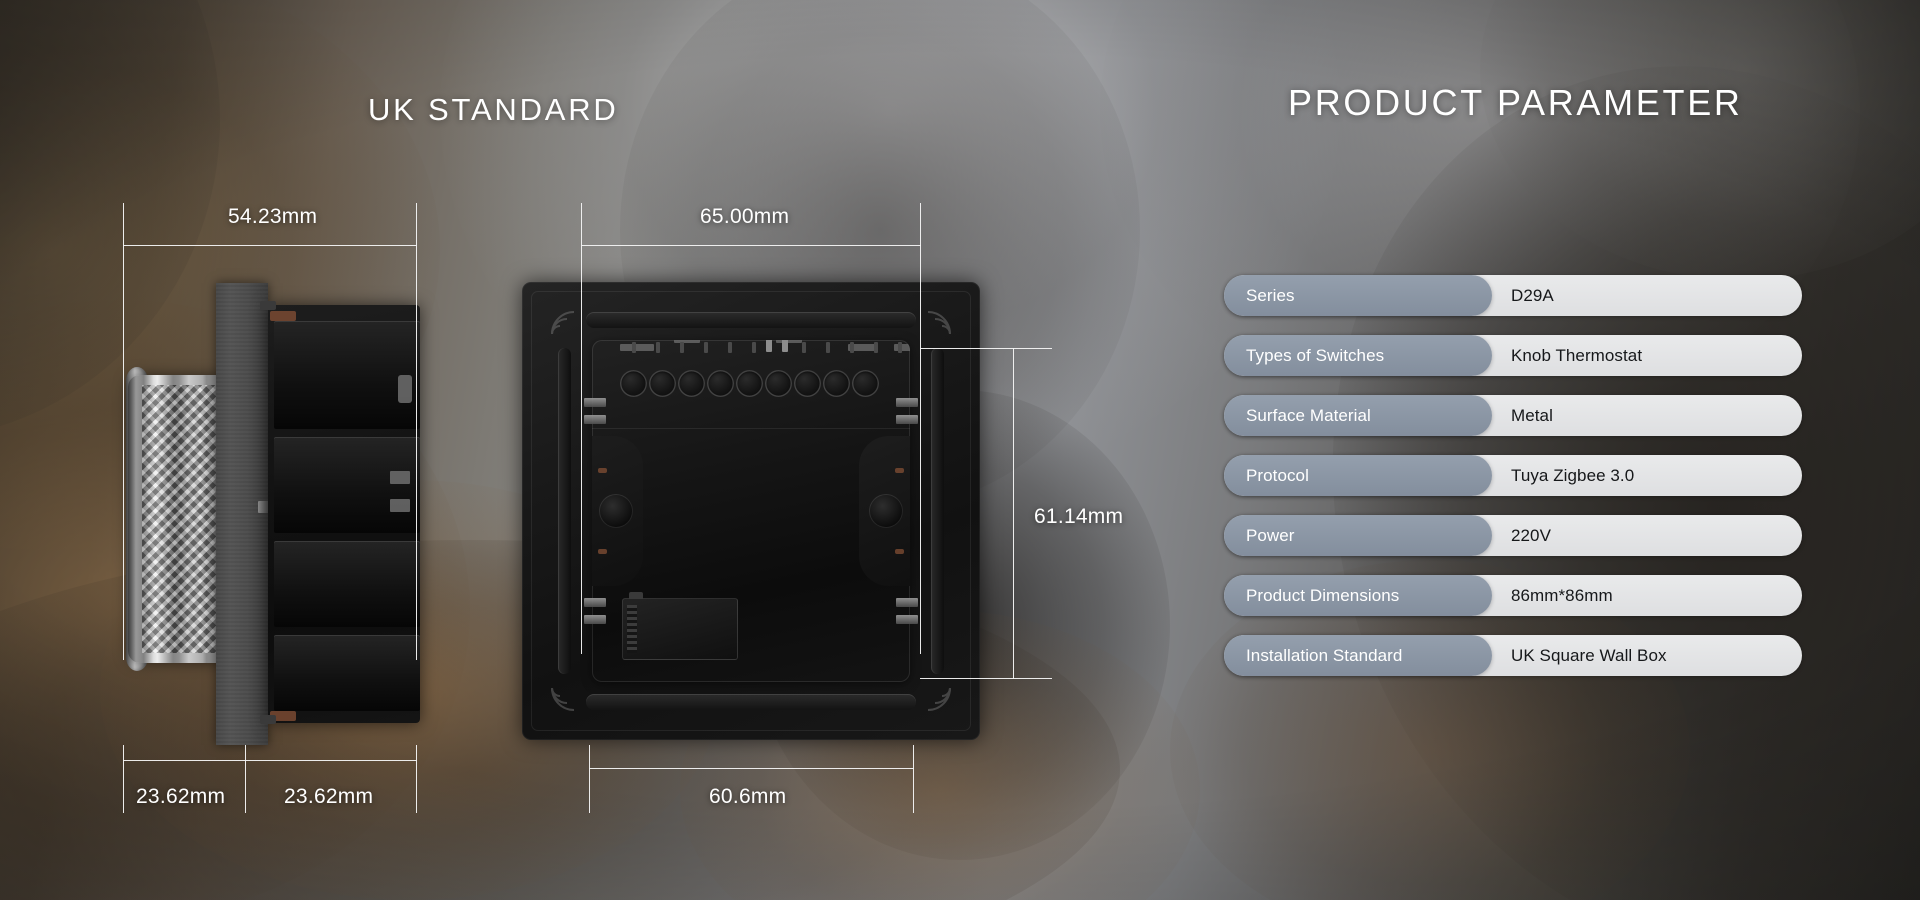 The image size is (1920, 900). I want to click on dim-tick-right-outer, so click(416, 431).